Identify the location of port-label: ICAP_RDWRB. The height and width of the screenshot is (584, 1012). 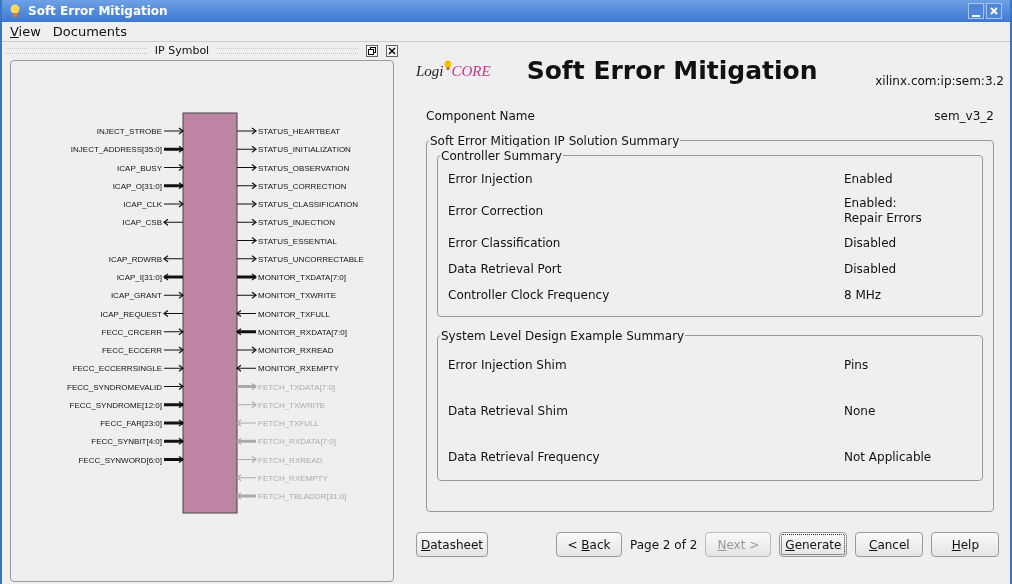
(135, 259).